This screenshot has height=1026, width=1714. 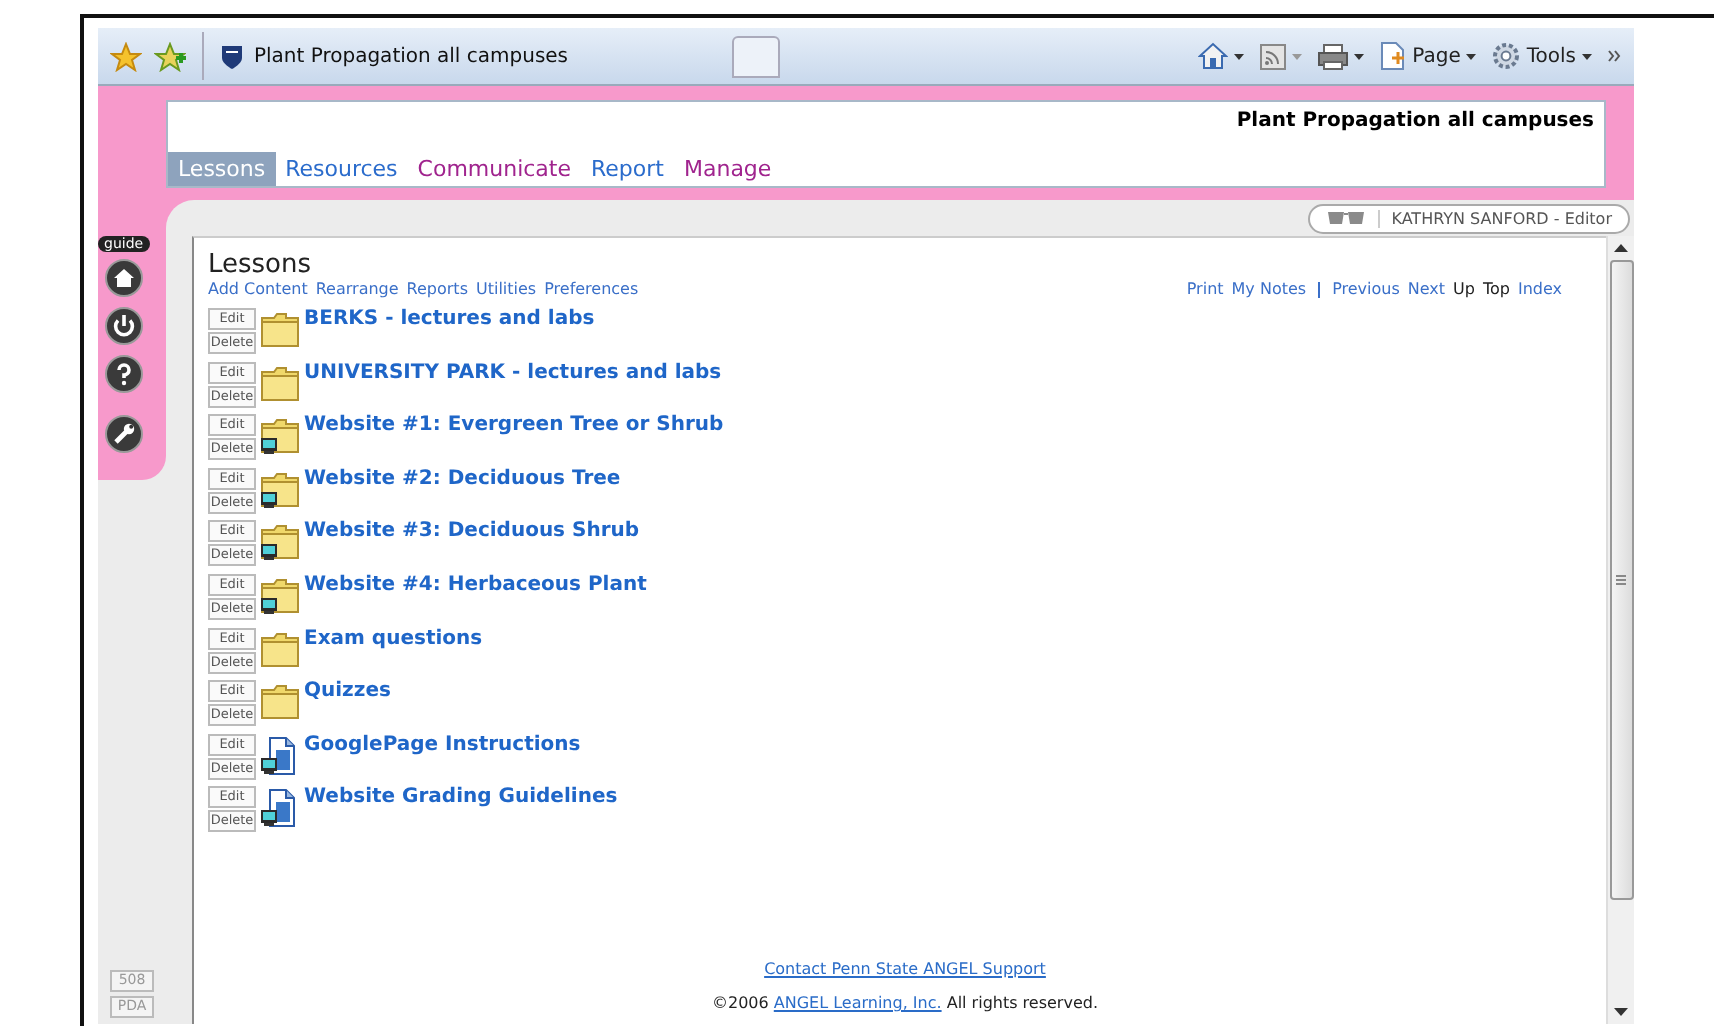 What do you see at coordinates (1436, 56) in the screenshot?
I see `toolbar-menu: Page` at bounding box center [1436, 56].